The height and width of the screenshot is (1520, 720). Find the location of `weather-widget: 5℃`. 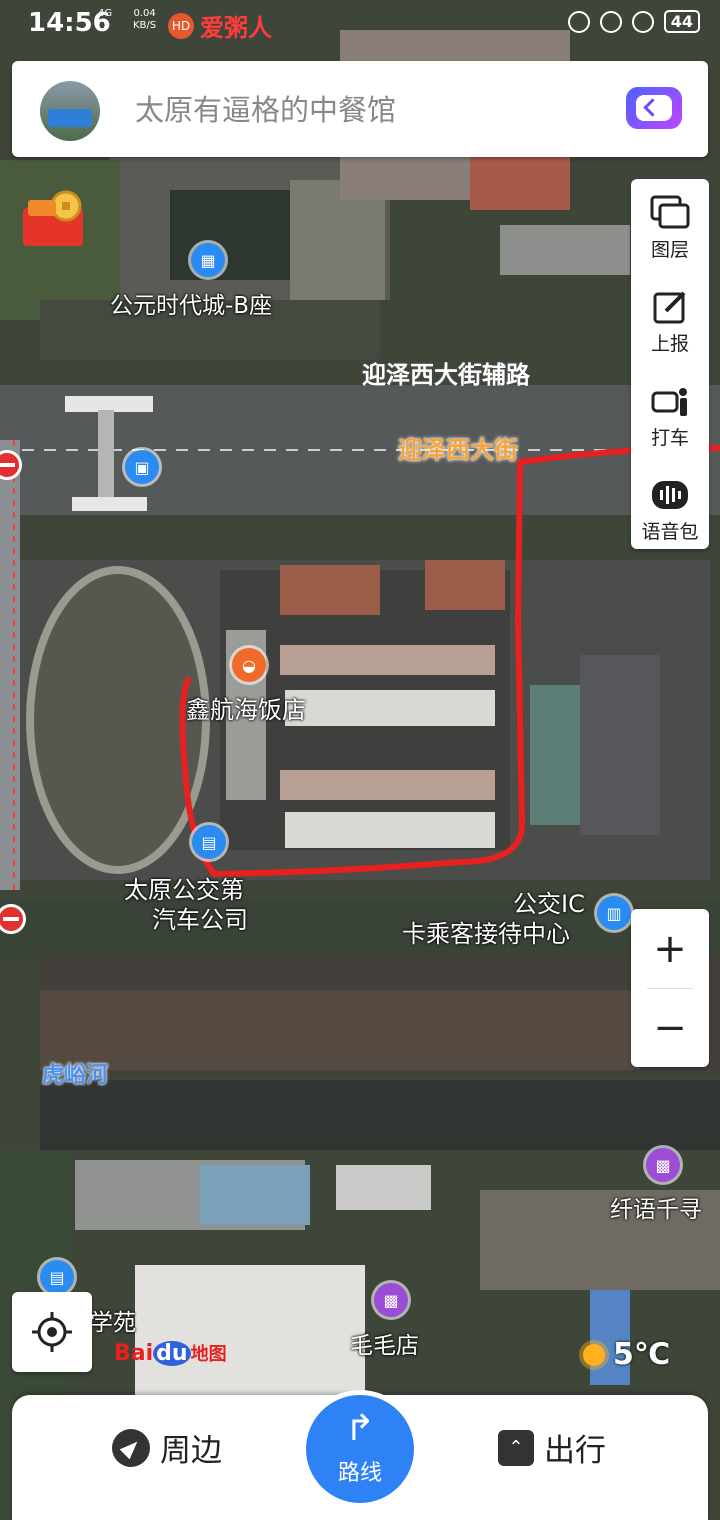

weather-widget: 5℃ is located at coordinates (626, 1354).